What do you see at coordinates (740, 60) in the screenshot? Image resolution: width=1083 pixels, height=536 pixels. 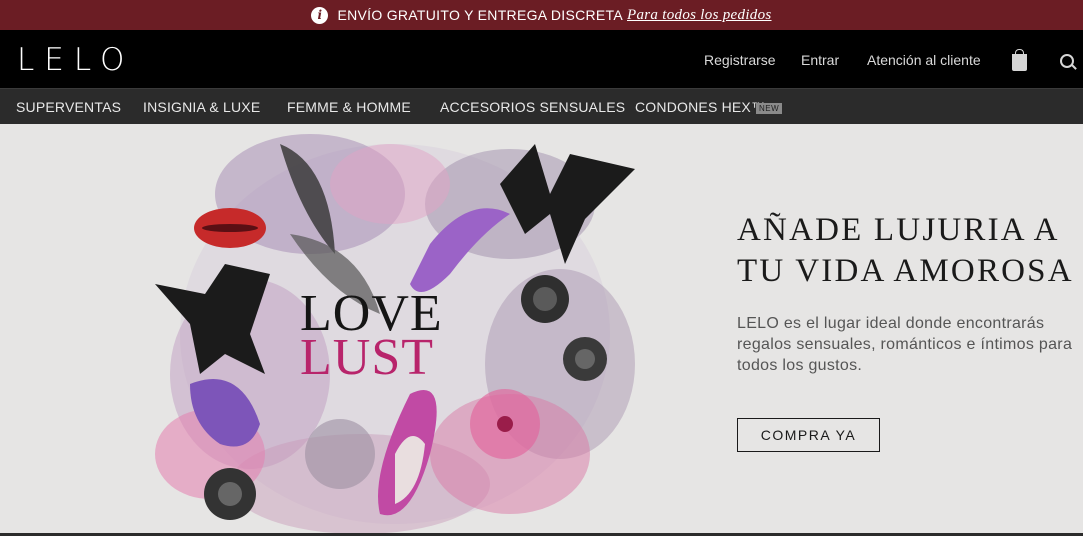 I see `register-link: Registrarse` at bounding box center [740, 60].